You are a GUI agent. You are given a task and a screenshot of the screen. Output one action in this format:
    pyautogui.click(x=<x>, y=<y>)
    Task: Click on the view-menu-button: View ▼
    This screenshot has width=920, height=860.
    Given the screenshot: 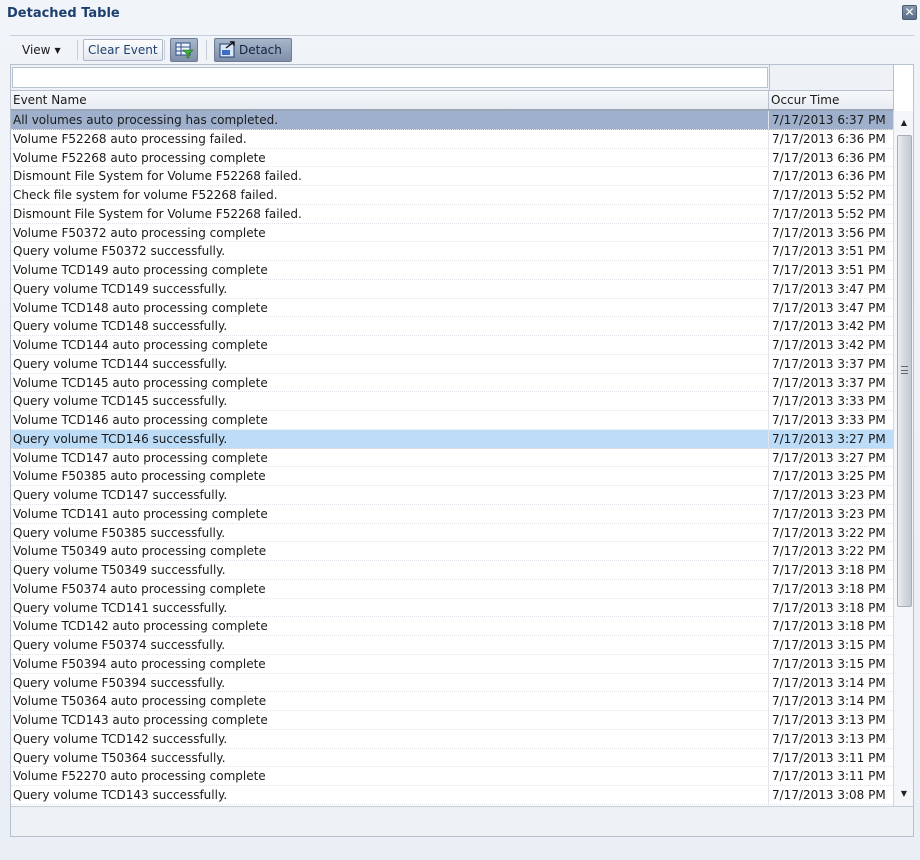 What is the action you would take?
    pyautogui.click(x=41, y=50)
    